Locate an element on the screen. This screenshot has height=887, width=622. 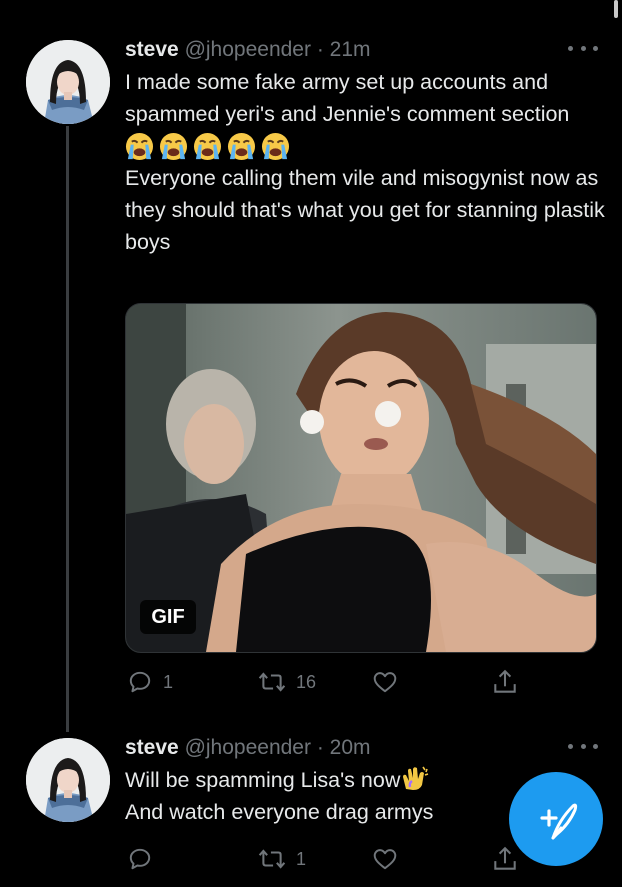
share-icon is located at coordinates (505, 681).